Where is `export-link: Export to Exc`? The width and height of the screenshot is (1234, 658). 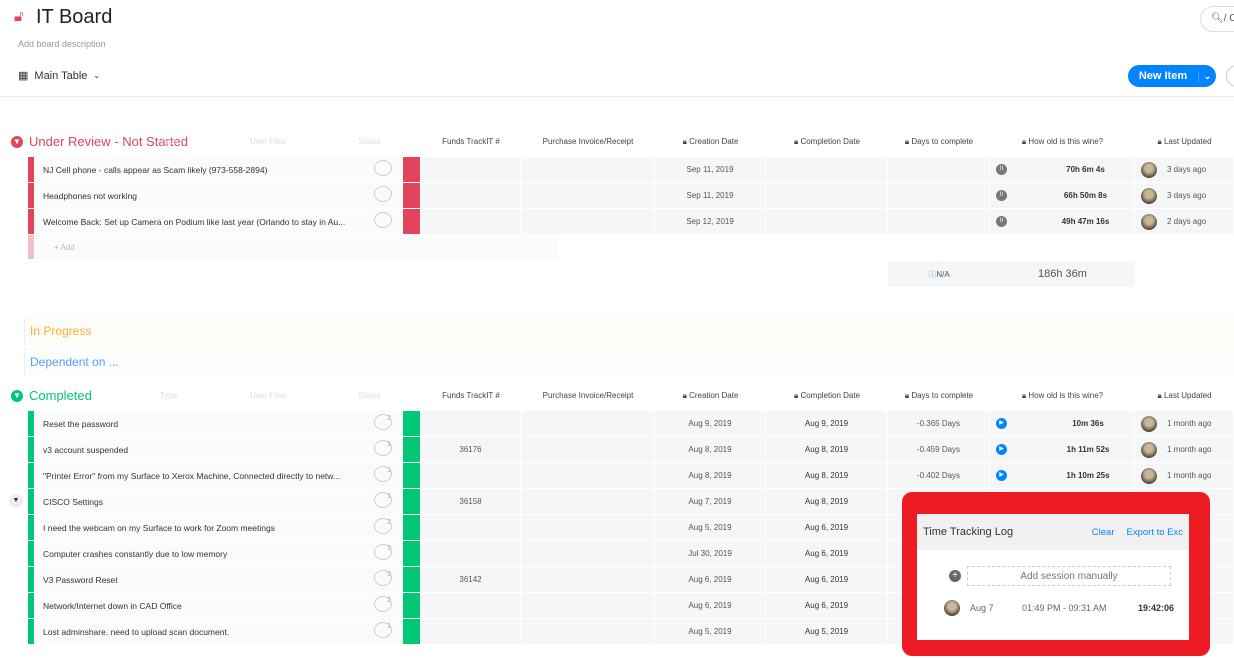 export-link: Export to Exc is located at coordinates (1155, 532).